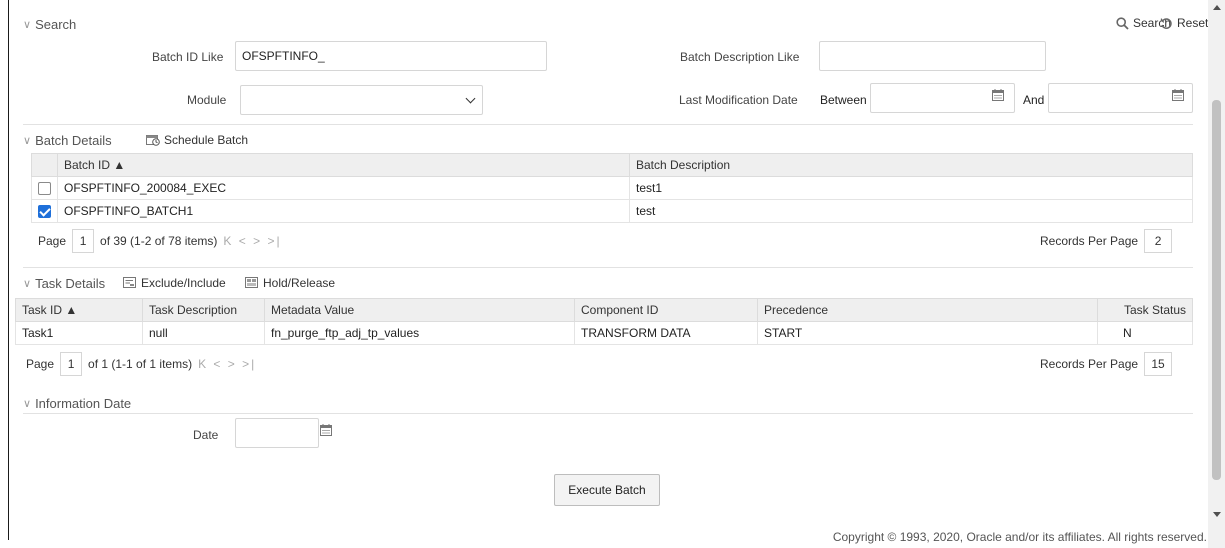 This screenshot has height=548, width=1225. I want to click on select-column-header, so click(44, 165).